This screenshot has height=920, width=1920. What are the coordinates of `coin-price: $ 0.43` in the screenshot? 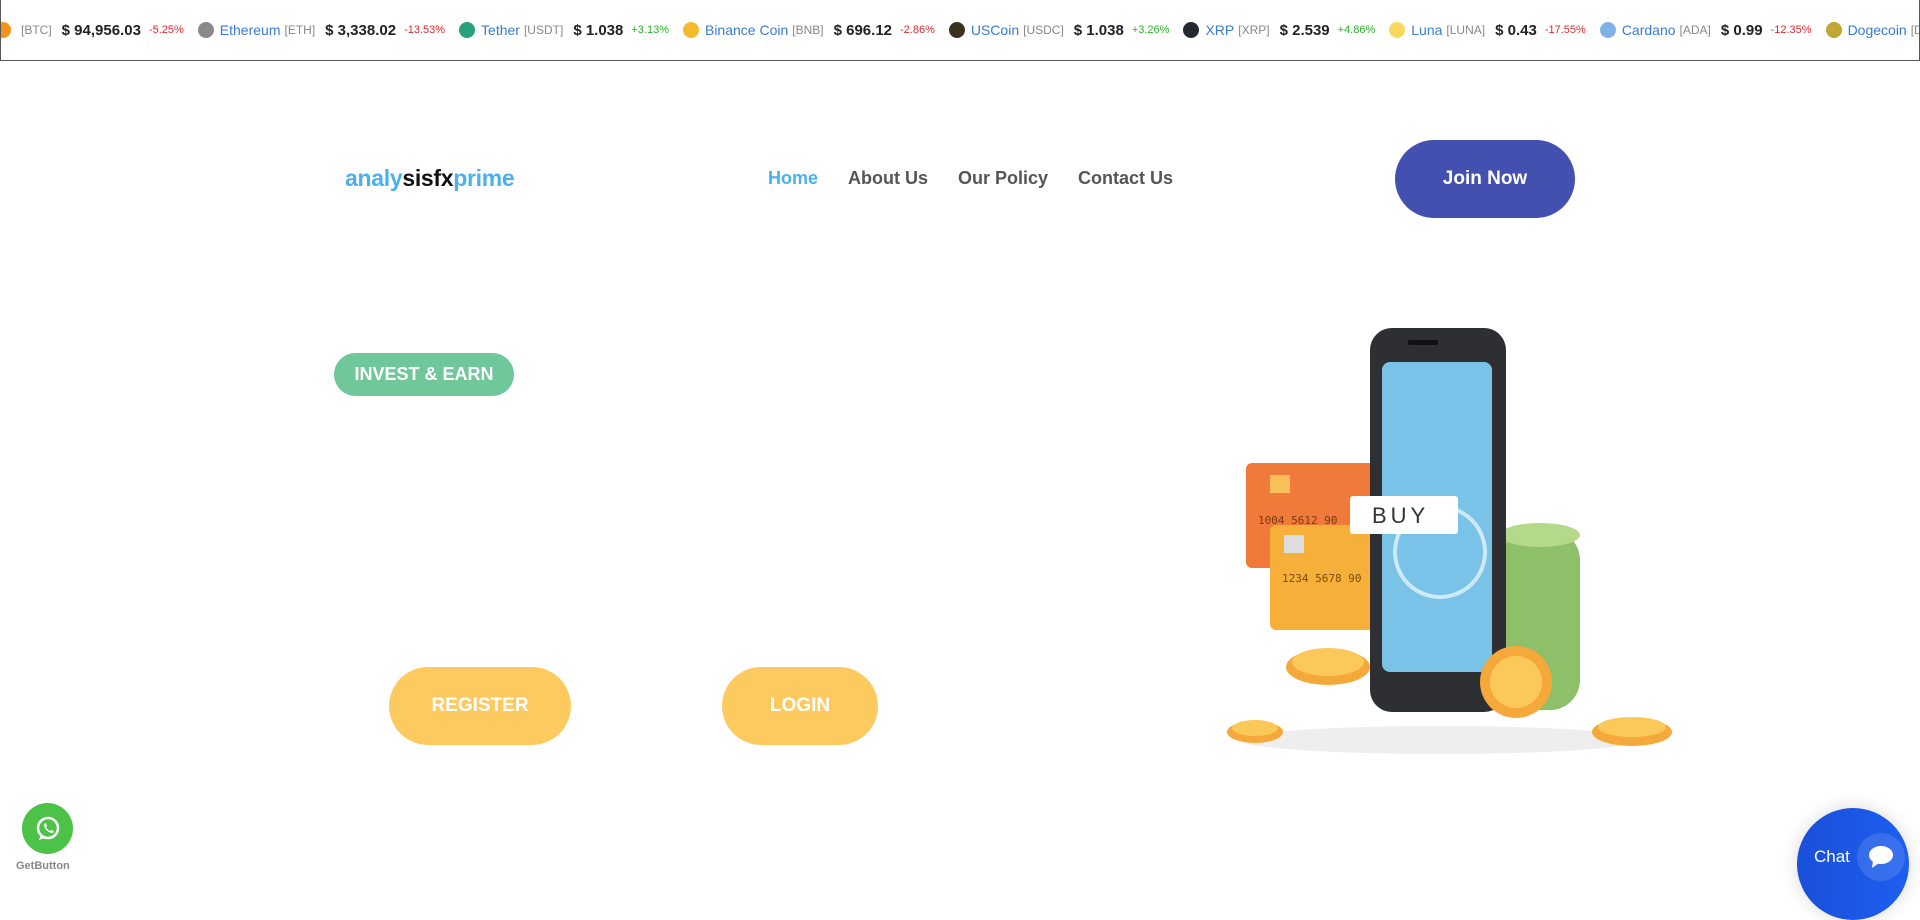 It's located at (1516, 30).